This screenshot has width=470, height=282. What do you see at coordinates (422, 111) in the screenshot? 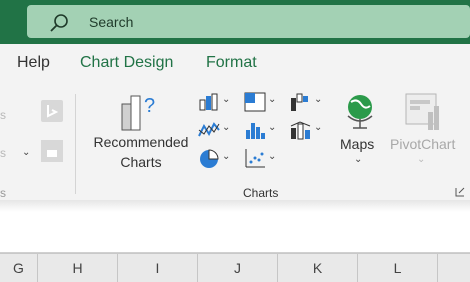
I see `pivotchart-icon` at bounding box center [422, 111].